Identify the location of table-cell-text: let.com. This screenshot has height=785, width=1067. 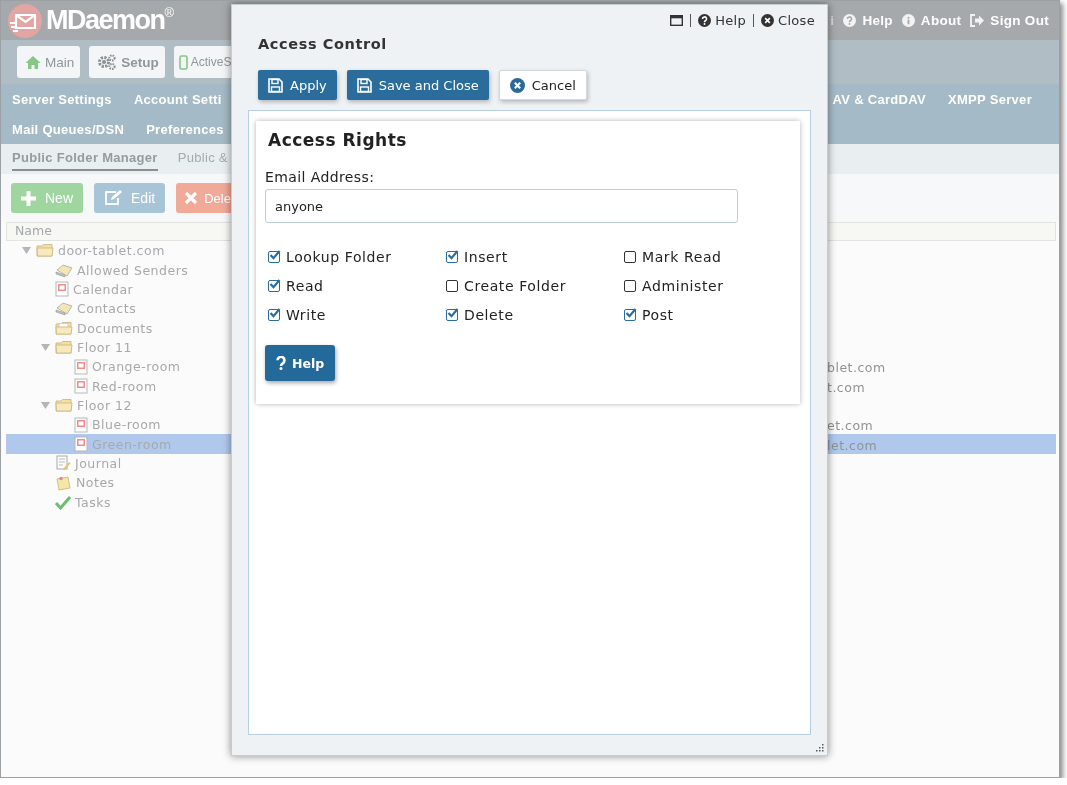
(852, 445).